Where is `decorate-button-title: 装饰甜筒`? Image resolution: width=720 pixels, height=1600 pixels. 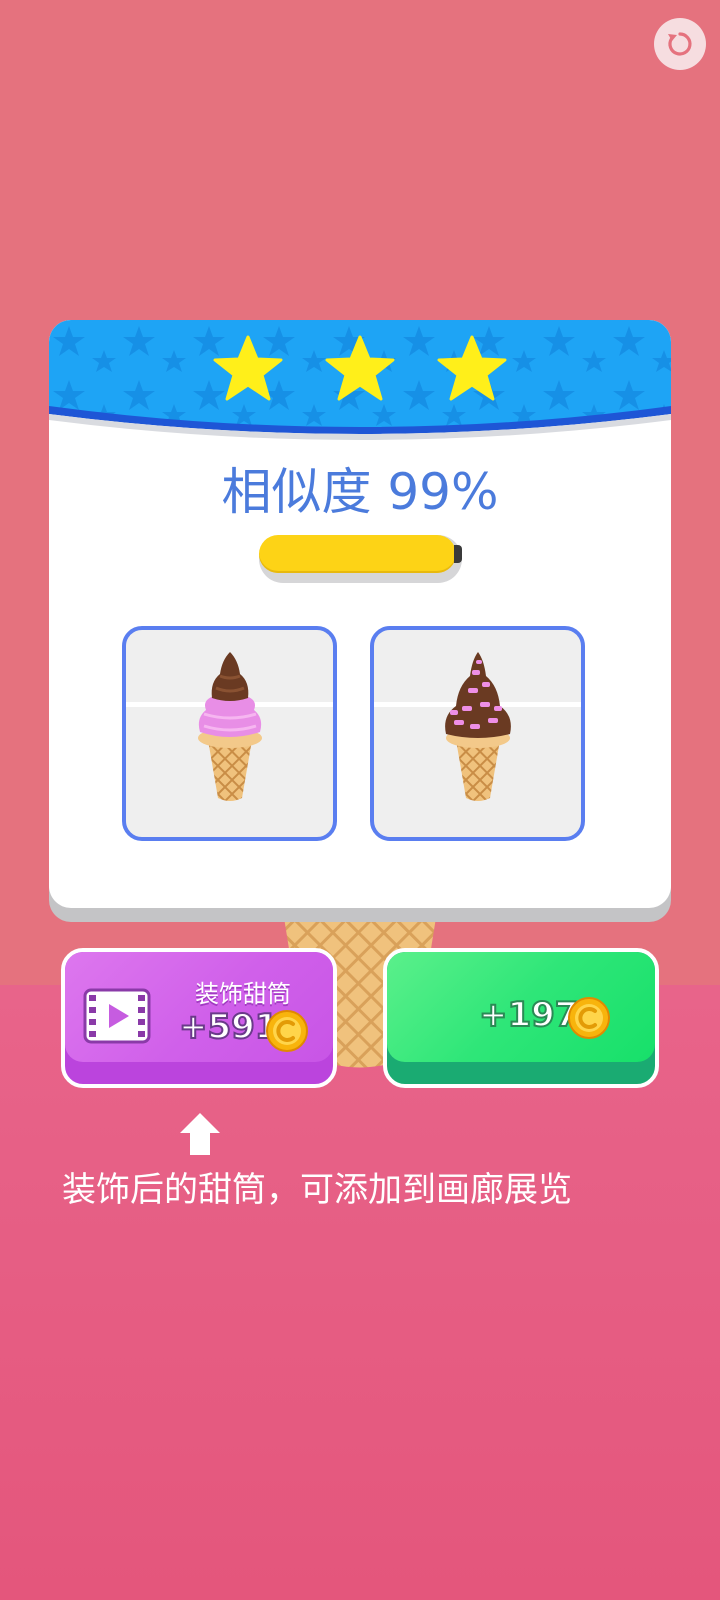
decorate-button-title: 装饰甜筒 is located at coordinates (243, 994).